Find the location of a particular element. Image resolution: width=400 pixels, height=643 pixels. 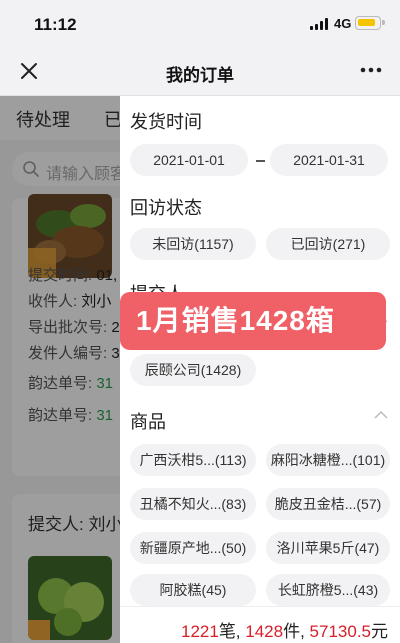

summary-text: 1221笔, 1428件, 57130.5元 is located at coordinates (284, 631).